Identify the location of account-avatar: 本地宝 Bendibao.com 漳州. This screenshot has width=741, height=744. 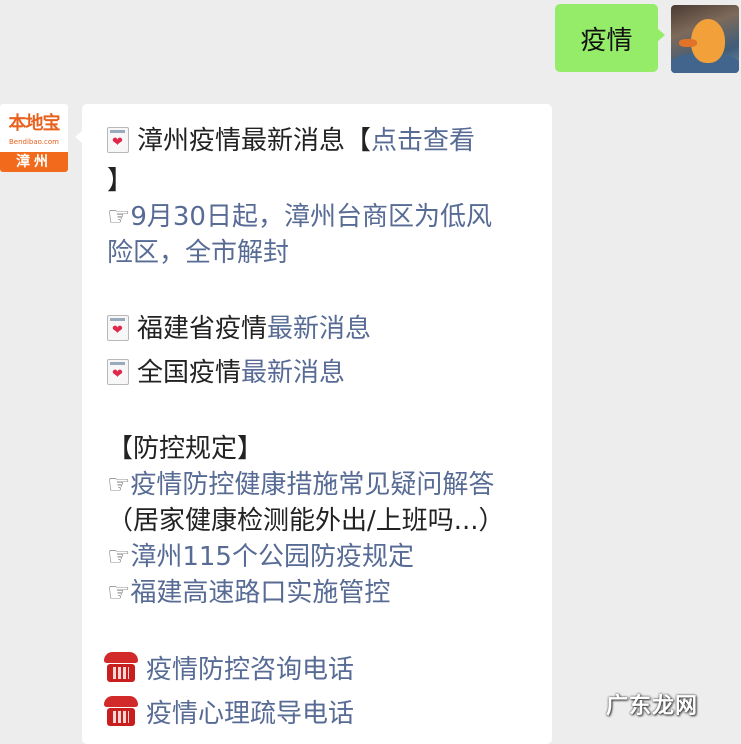
(34, 138).